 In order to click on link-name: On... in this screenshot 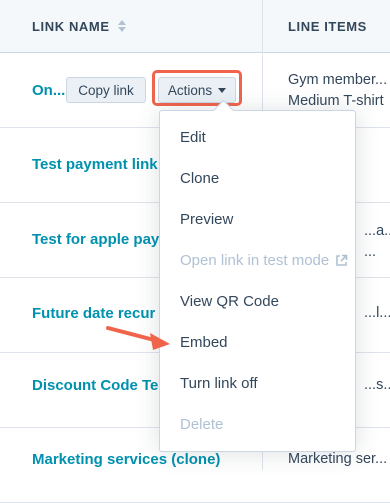, I will do `click(48, 90)`.